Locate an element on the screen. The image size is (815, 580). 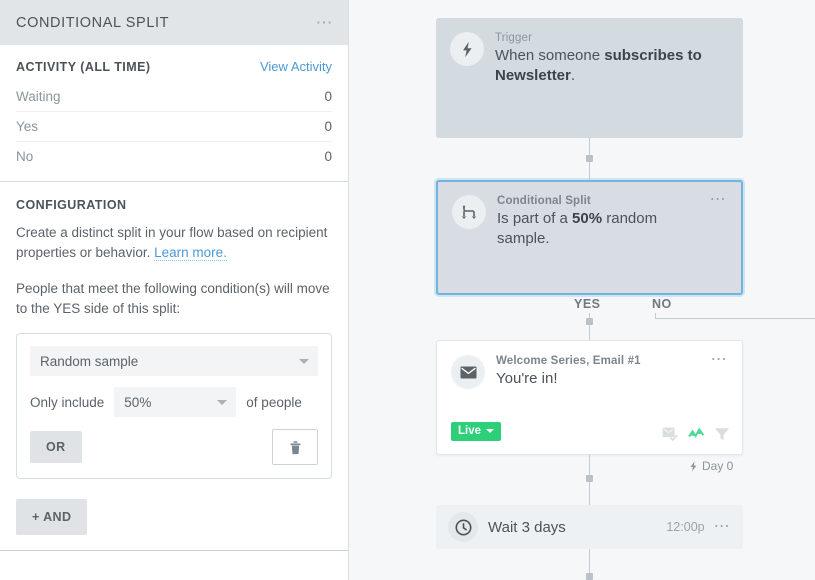
email-day-label: Day 0 is located at coordinates (711, 466).